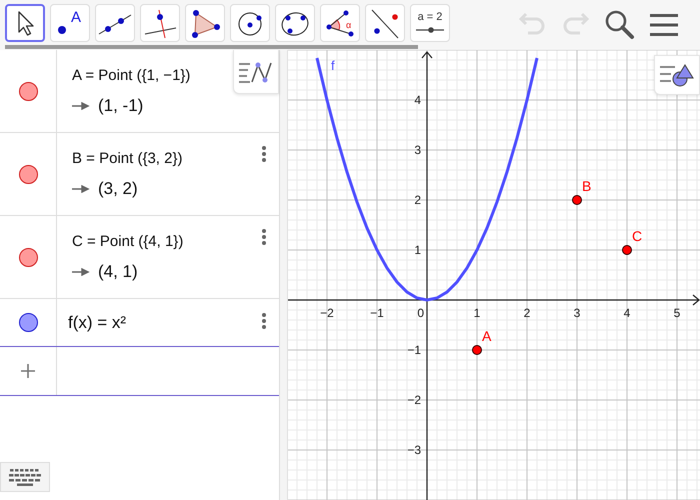 The height and width of the screenshot is (500, 700). Describe the element at coordinates (487, 336) in the screenshot. I see `point-label: A` at that location.